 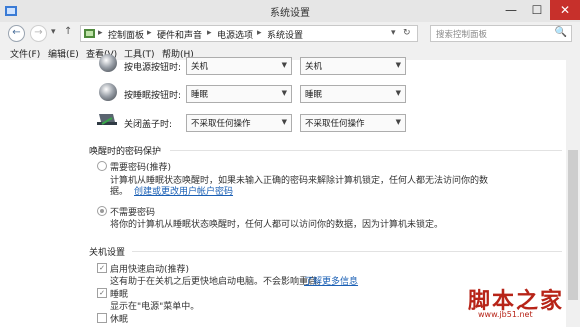 I want to click on sleep-desc: 显示在"电源"菜单中。, so click(x=155, y=307).